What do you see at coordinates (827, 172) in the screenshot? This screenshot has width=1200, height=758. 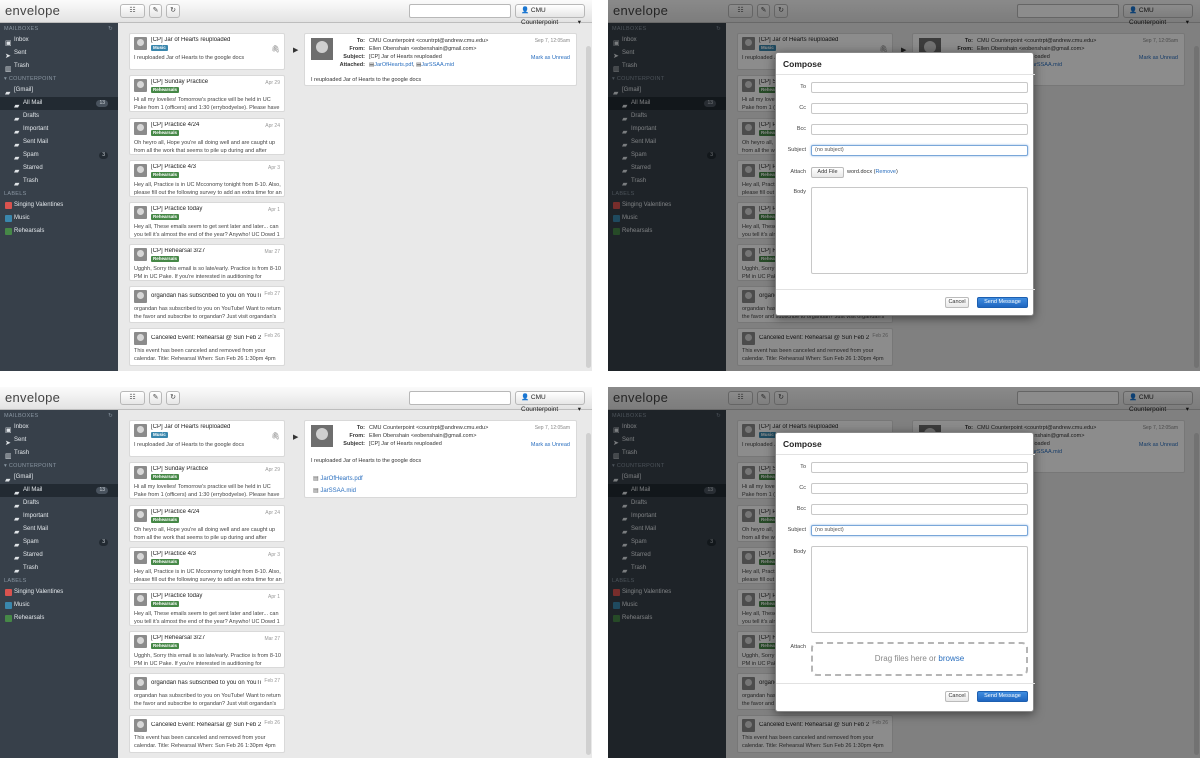 I see `add-file-button: Add File` at bounding box center [827, 172].